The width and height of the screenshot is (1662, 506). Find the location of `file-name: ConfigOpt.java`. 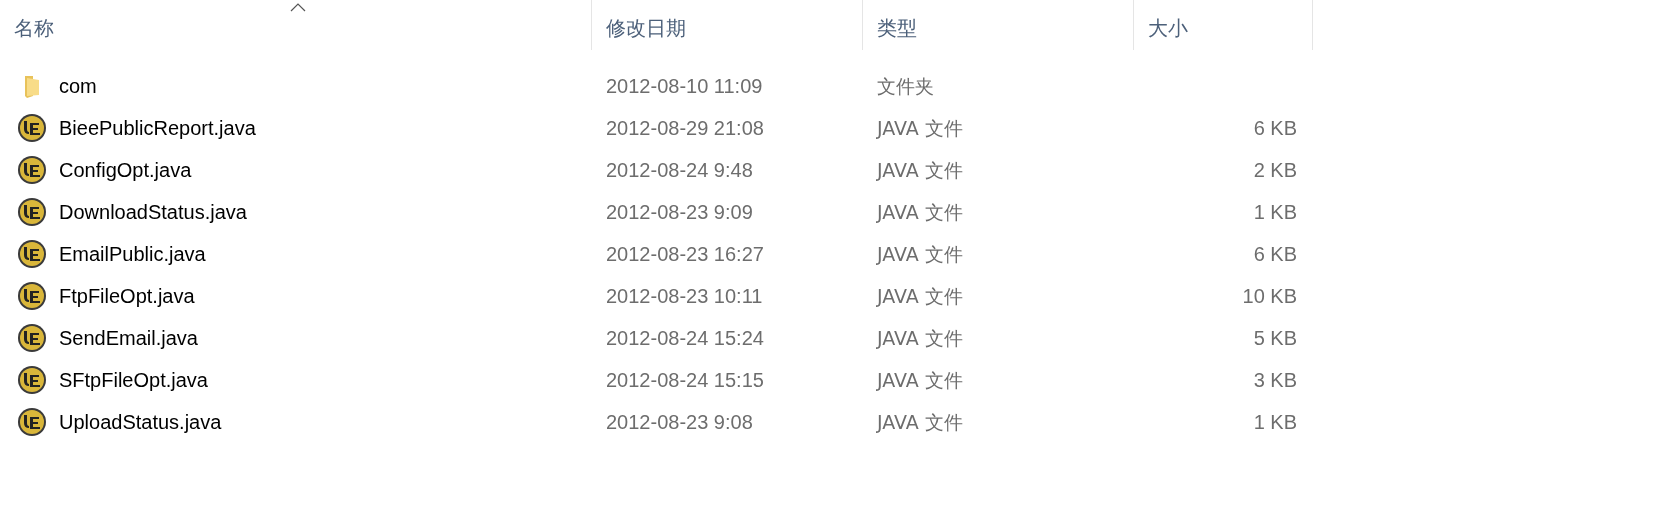

file-name: ConfigOpt.java is located at coordinates (125, 170).